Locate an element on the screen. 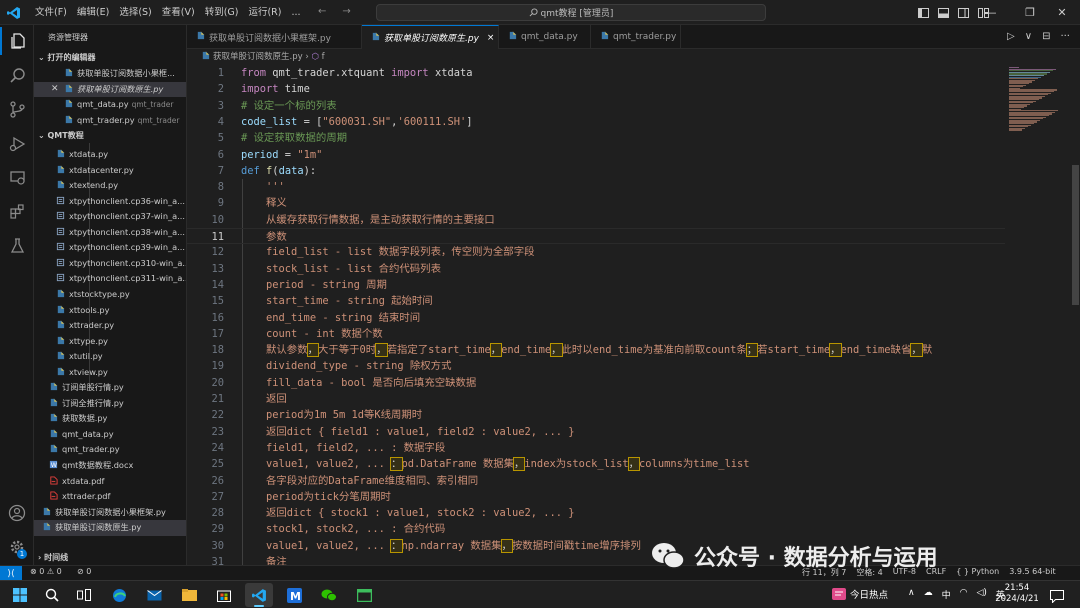 This screenshot has width=1080, height=608. extensions-icon is located at coordinates (17, 211).